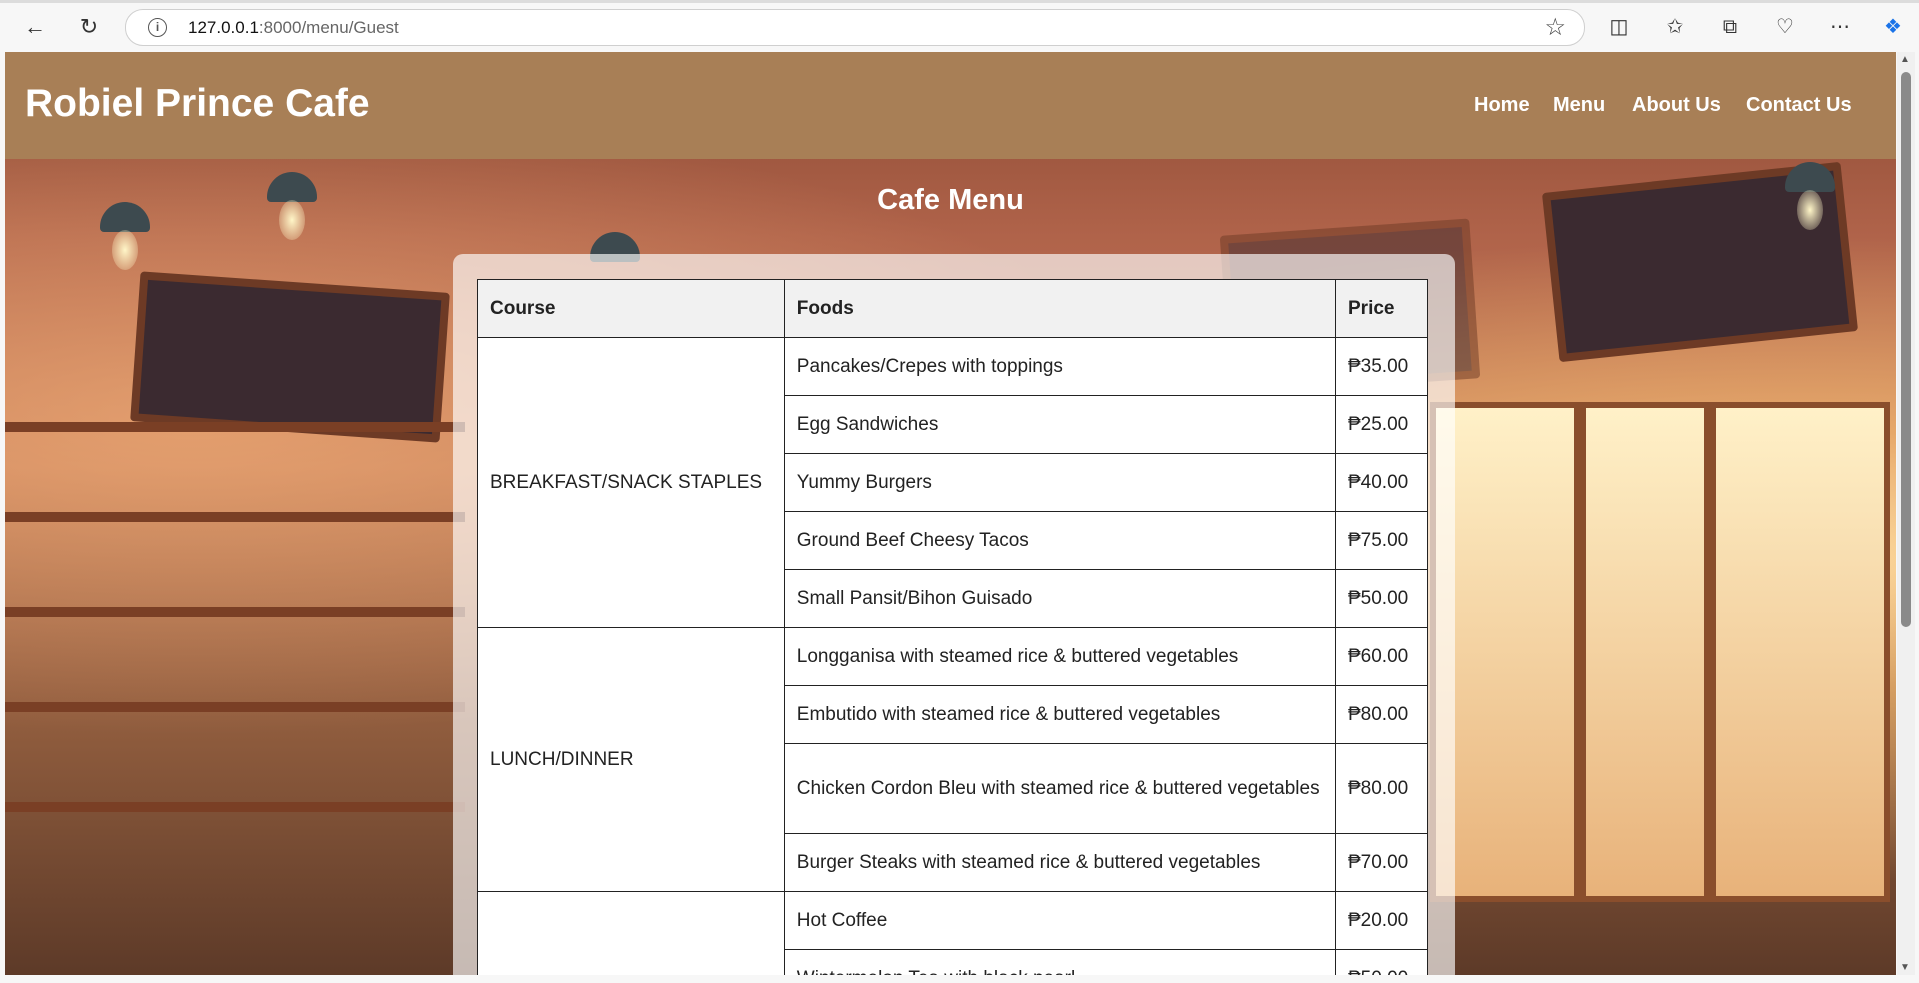  Describe the element at coordinates (1840, 27) in the screenshot. I see `more-icon: ⋯` at that location.